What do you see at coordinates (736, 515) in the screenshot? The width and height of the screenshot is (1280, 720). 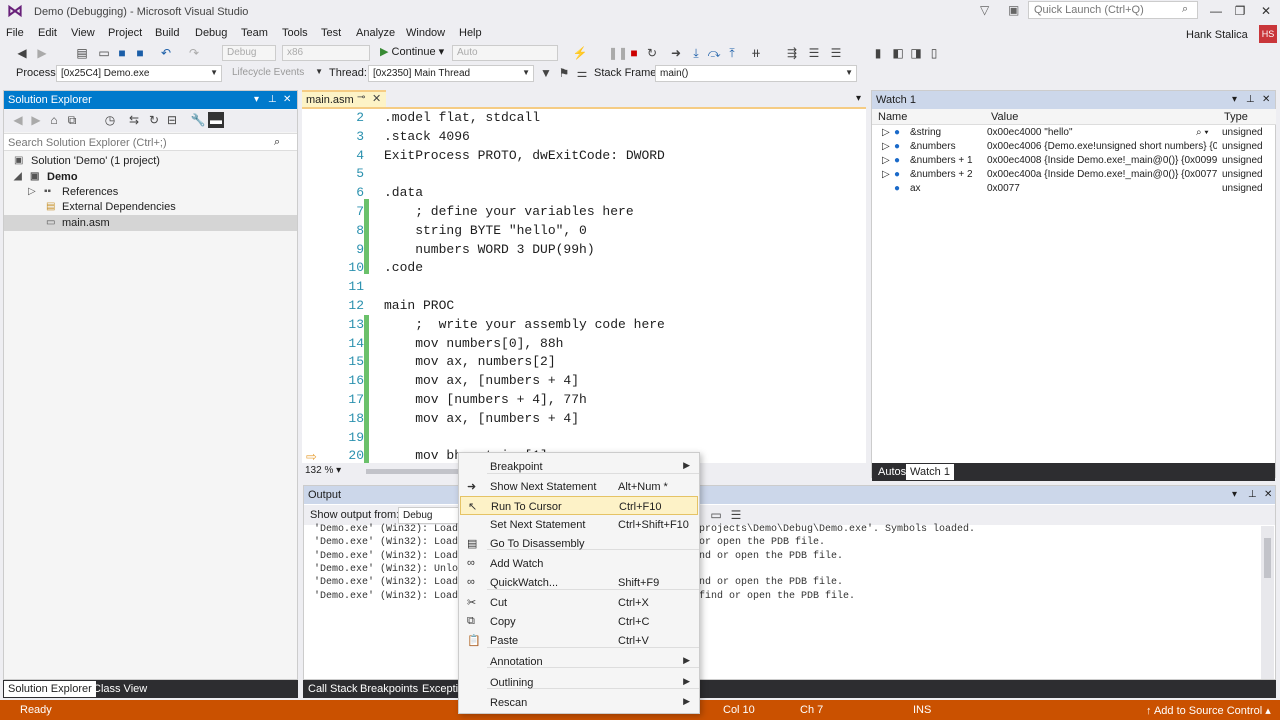 I see `word-wrap-icon: ☰` at bounding box center [736, 515].